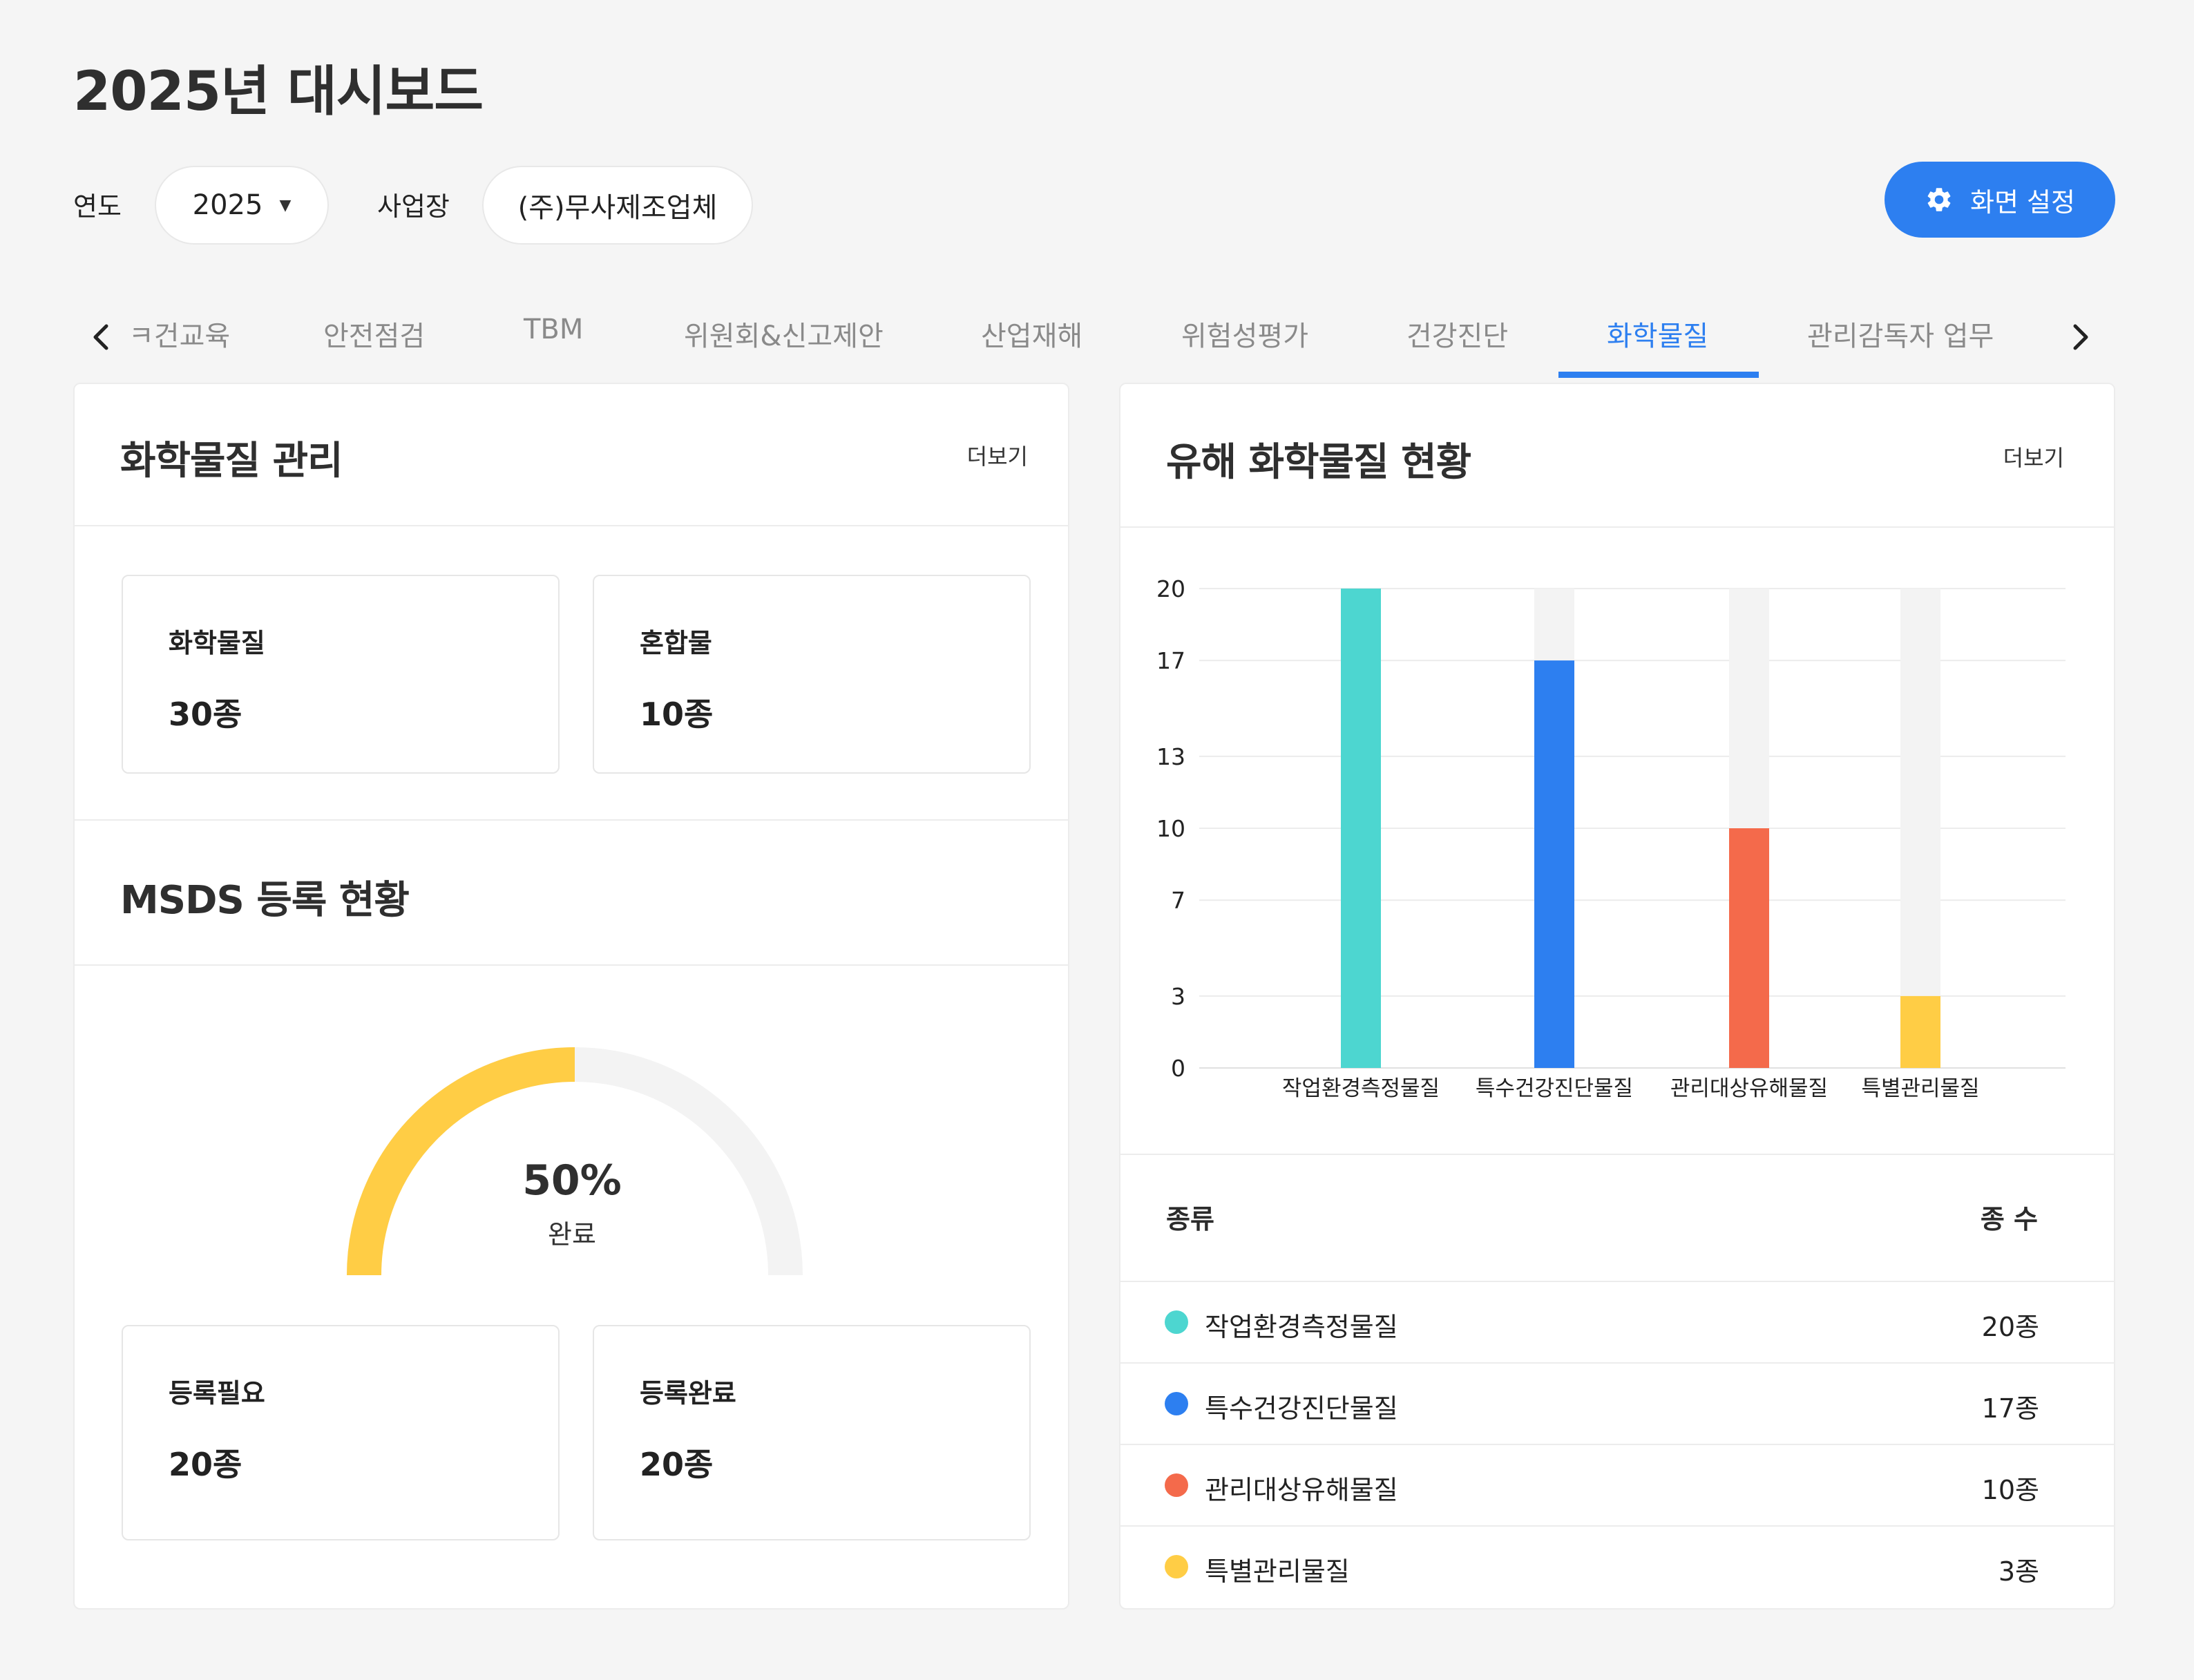 The width and height of the screenshot is (2194, 1680). Describe the element at coordinates (1178, 900) in the screenshot. I see `y-tick-label: 7` at that location.